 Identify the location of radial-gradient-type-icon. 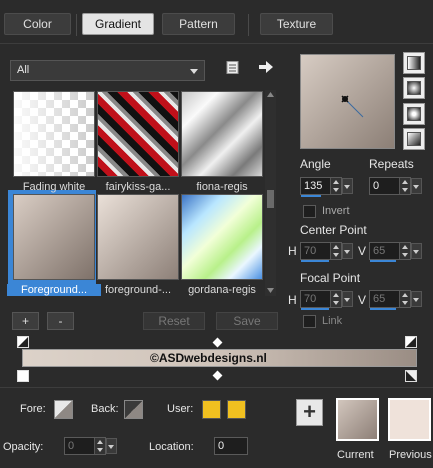
(414, 139).